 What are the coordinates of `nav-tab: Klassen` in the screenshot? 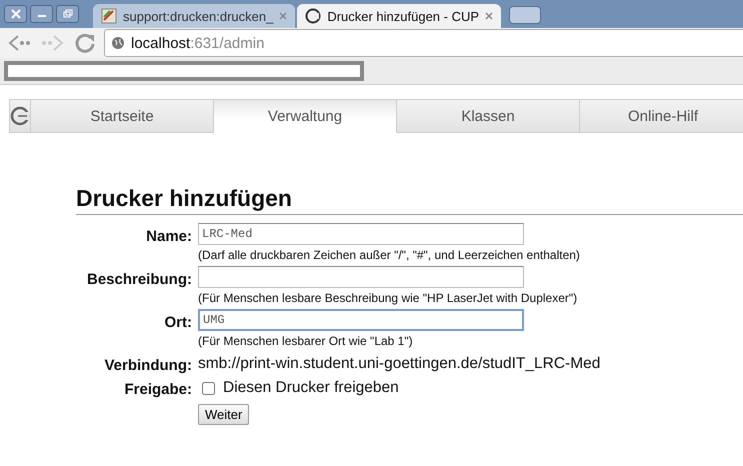 It's located at (488, 116).